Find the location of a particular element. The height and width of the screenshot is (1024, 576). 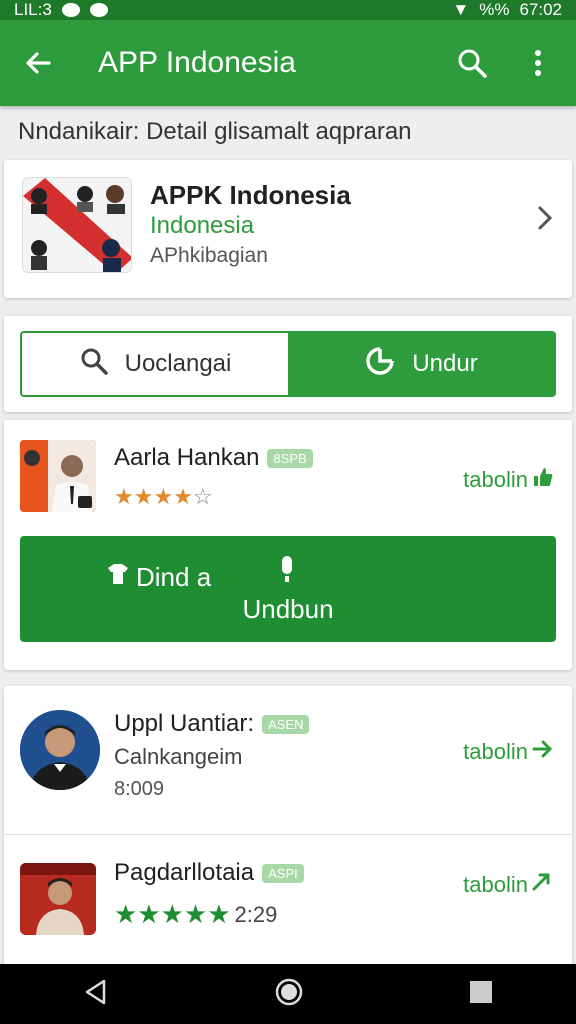

download-button: Dind a Undbun is located at coordinates (288, 589).